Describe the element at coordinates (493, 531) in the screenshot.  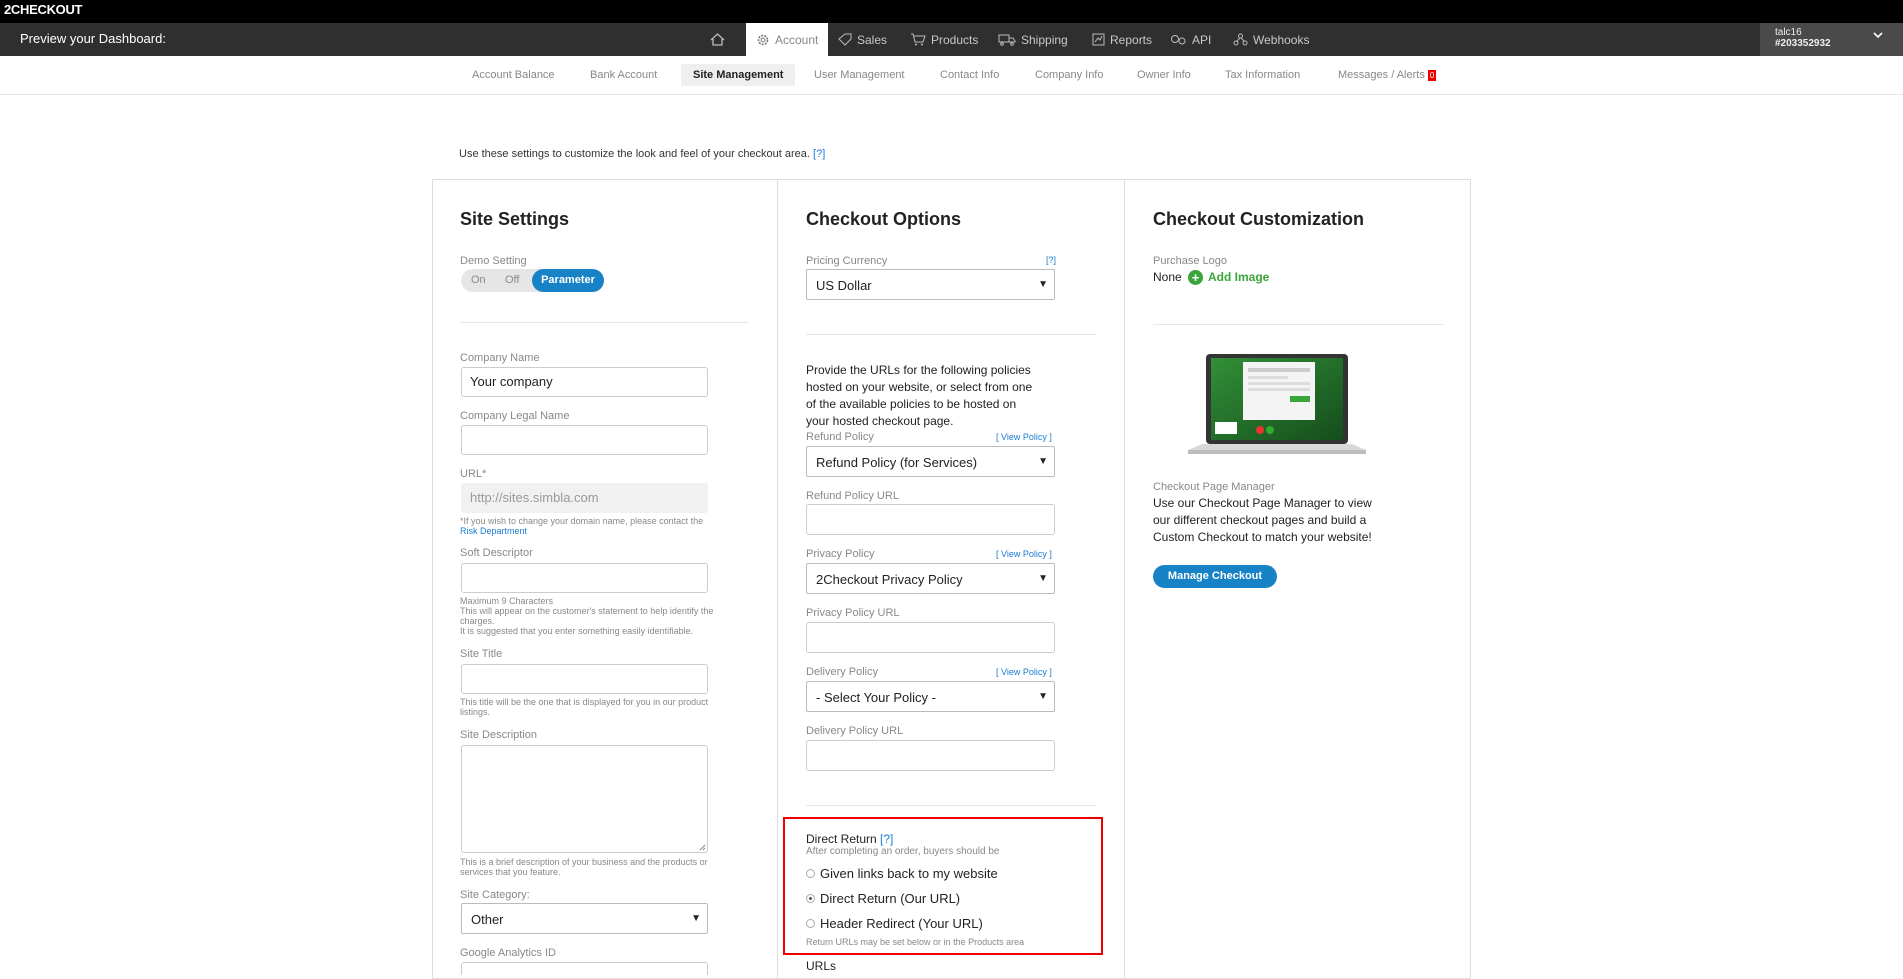
I see `risk-department-link: Risk Department` at that location.